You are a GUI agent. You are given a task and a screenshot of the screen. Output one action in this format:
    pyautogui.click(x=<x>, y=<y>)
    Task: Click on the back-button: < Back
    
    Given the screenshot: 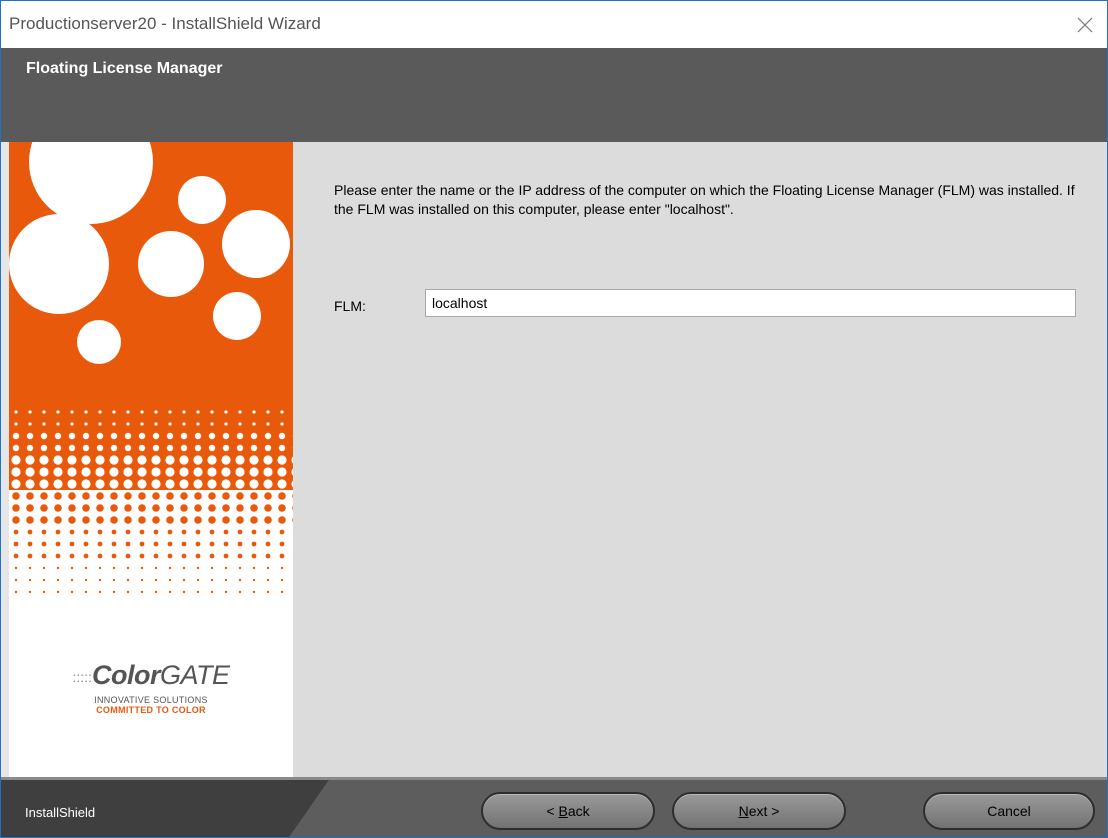 What is the action you would take?
    pyautogui.click(x=568, y=811)
    